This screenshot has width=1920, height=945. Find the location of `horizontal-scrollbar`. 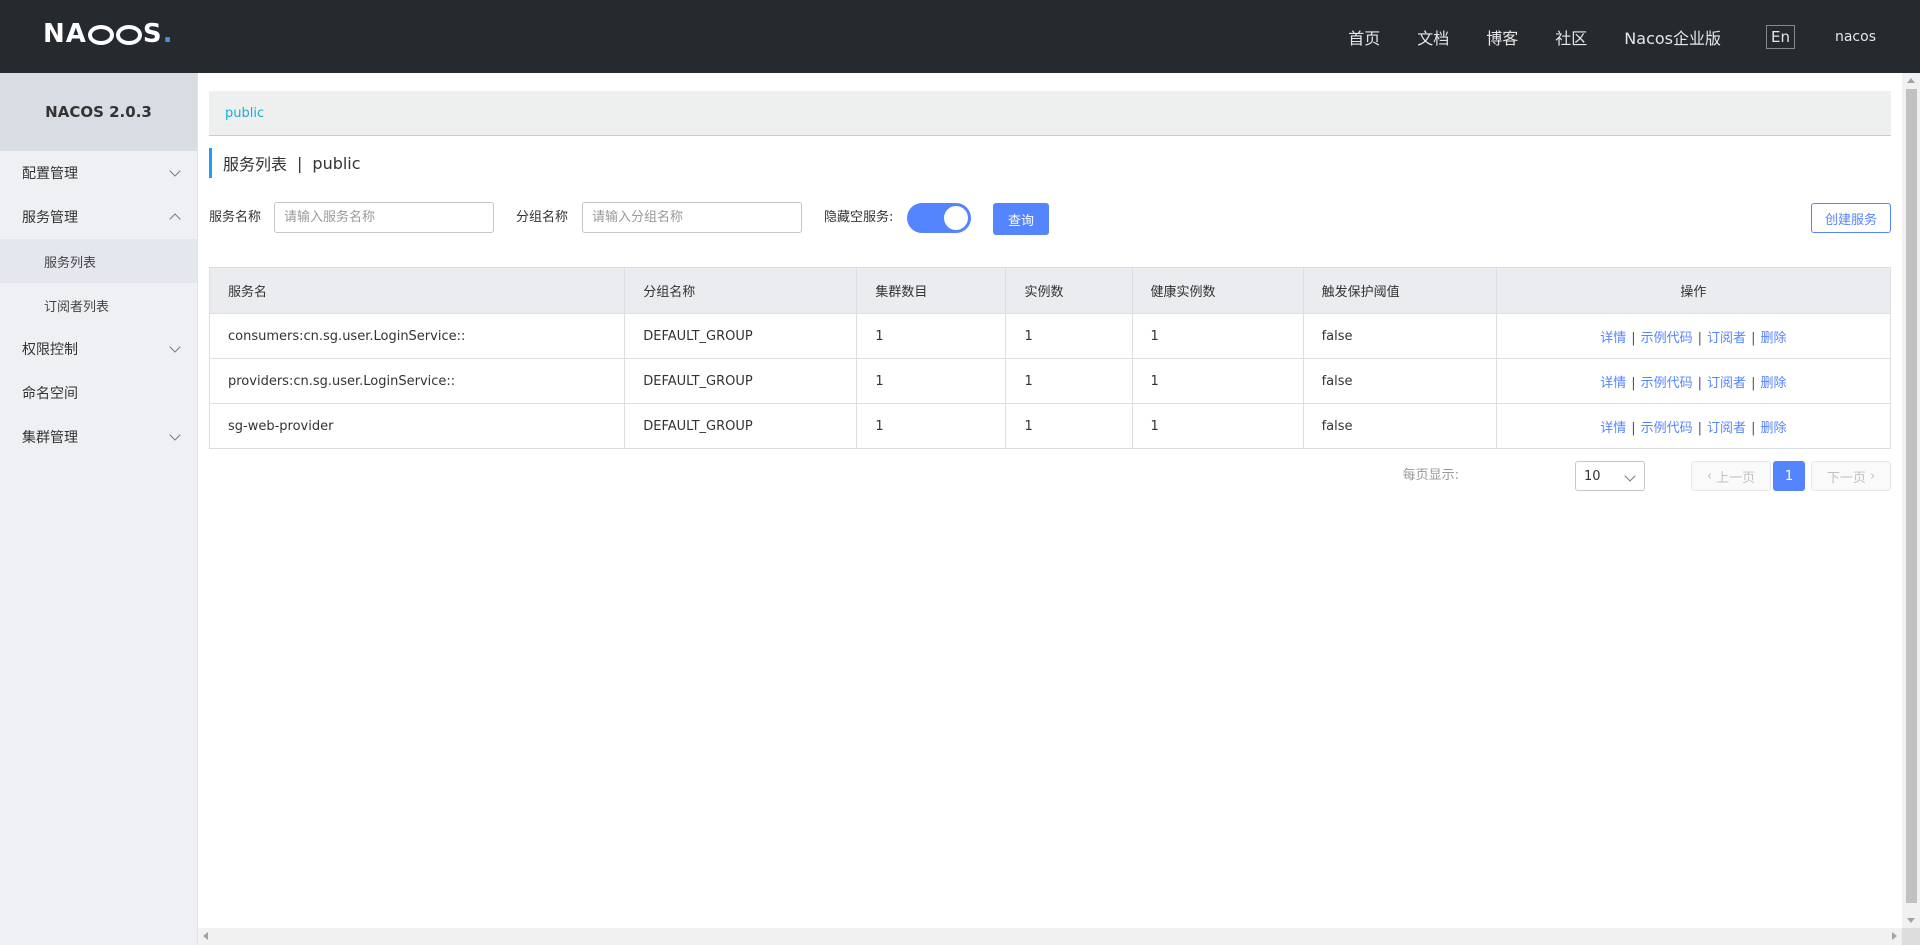

horizontal-scrollbar is located at coordinates (1050, 936).